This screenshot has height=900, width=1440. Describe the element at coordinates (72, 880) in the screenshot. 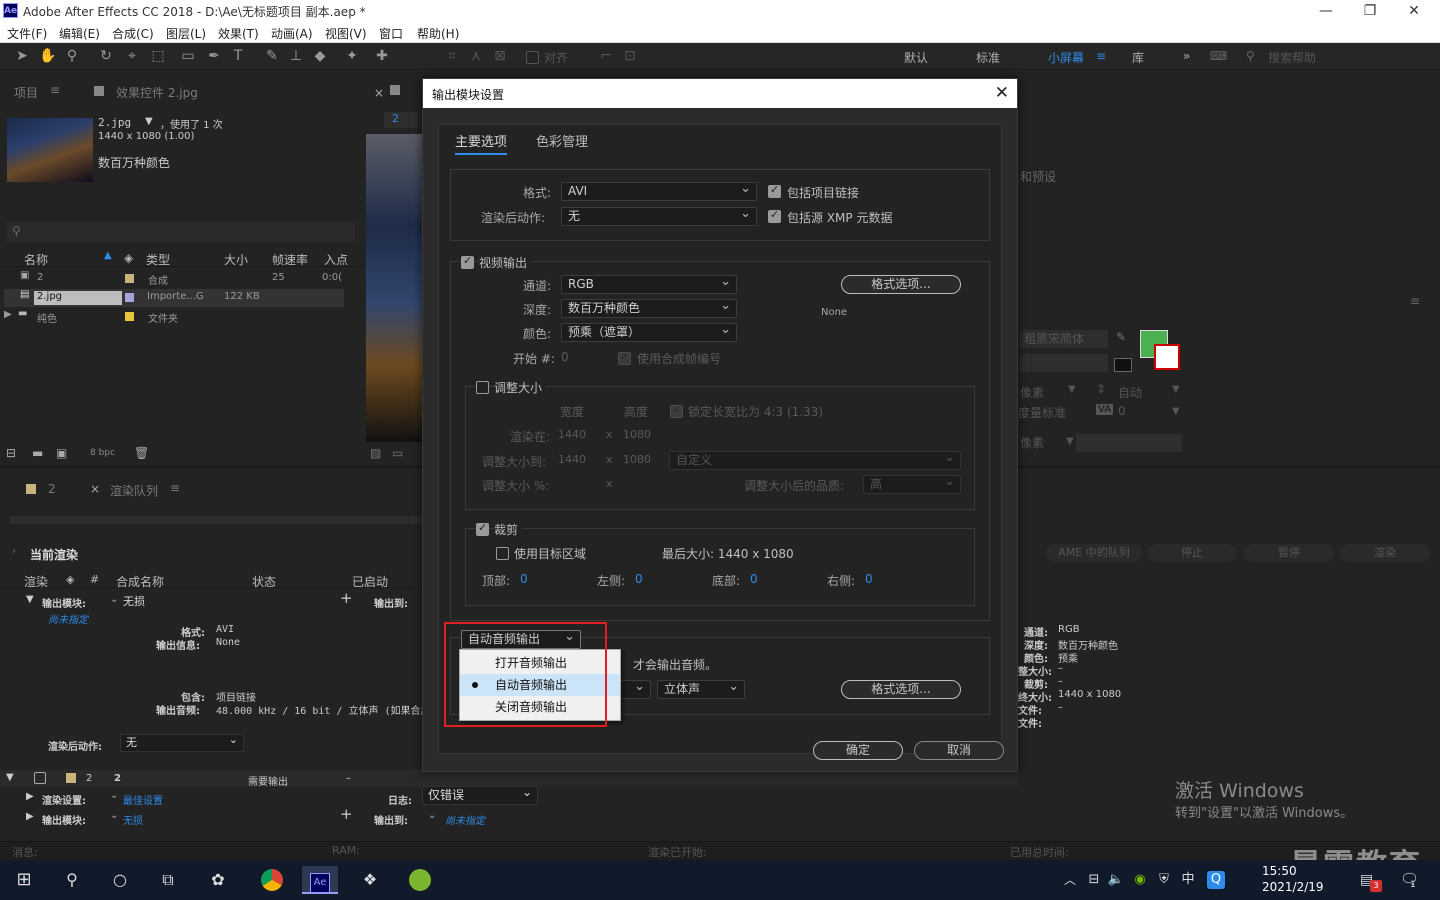

I see `search-icon: ⚲` at that location.